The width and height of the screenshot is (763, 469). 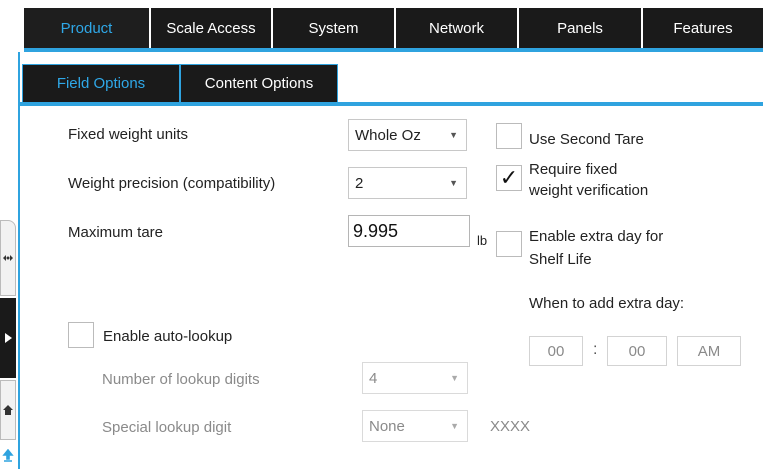 What do you see at coordinates (128, 134) in the screenshot?
I see `fixed-weight-label: Fixed weight units` at bounding box center [128, 134].